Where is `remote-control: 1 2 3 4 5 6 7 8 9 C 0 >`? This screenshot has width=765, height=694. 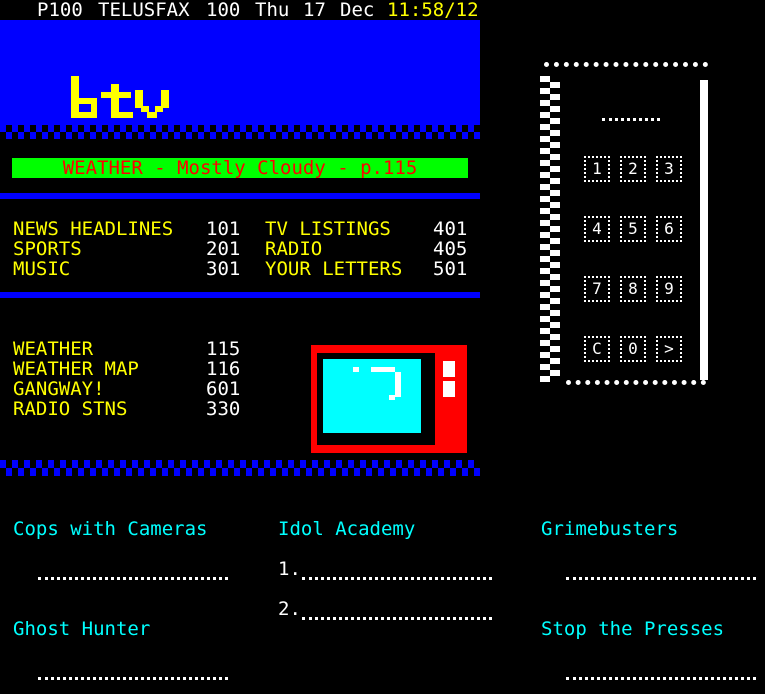
remote-control: 1 2 3 4 5 6 7 8 9 C 0 > is located at coordinates (625, 227).